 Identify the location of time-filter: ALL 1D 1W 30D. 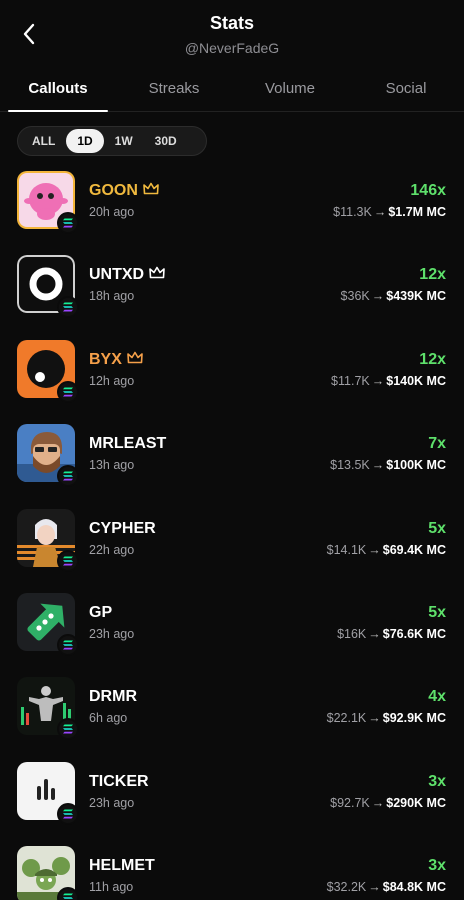
(112, 141).